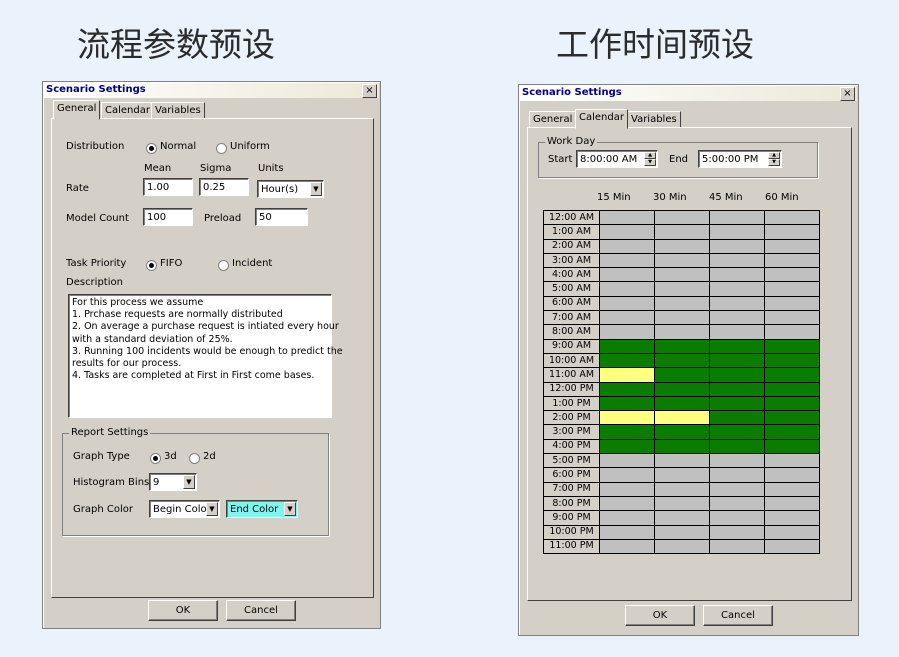  What do you see at coordinates (774, 159) in the screenshot?
I see `end-spinner: ▲ ▼` at bounding box center [774, 159].